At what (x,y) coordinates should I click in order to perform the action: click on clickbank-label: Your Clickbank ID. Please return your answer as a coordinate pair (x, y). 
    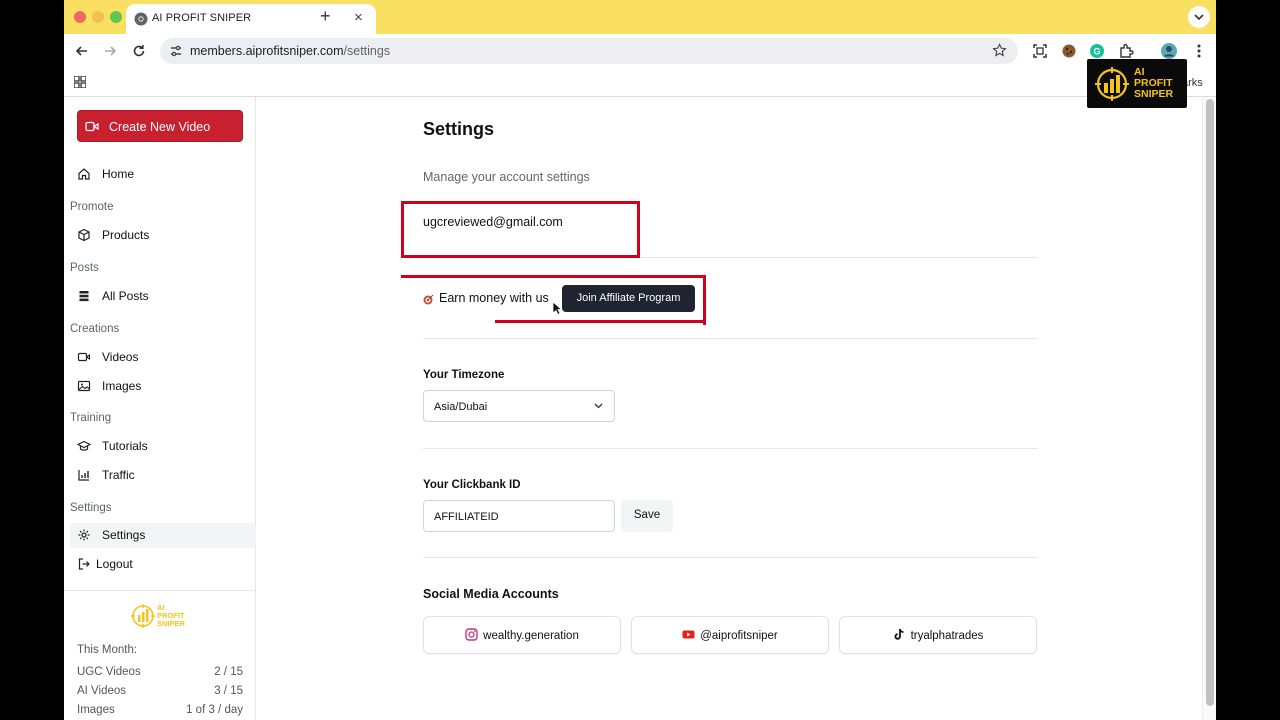
    Looking at the image, I should click on (472, 485).